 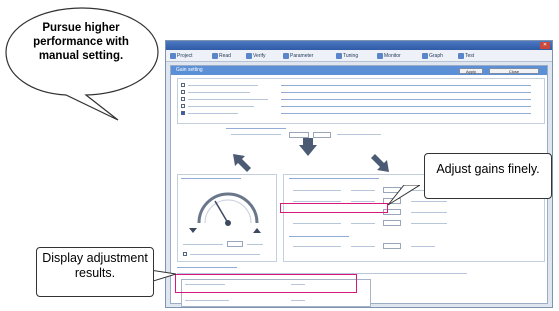 What do you see at coordinates (363, 223) in the screenshot?
I see `integral-time-param` at bounding box center [363, 223].